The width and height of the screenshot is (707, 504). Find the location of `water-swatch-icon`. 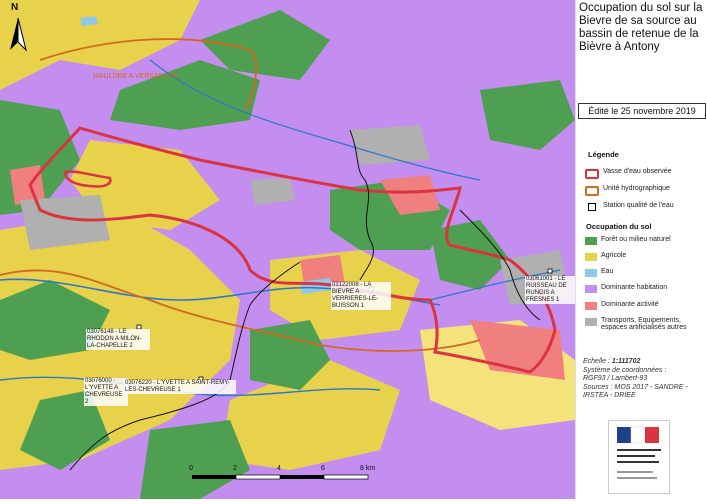

water-swatch-icon is located at coordinates (591, 273).